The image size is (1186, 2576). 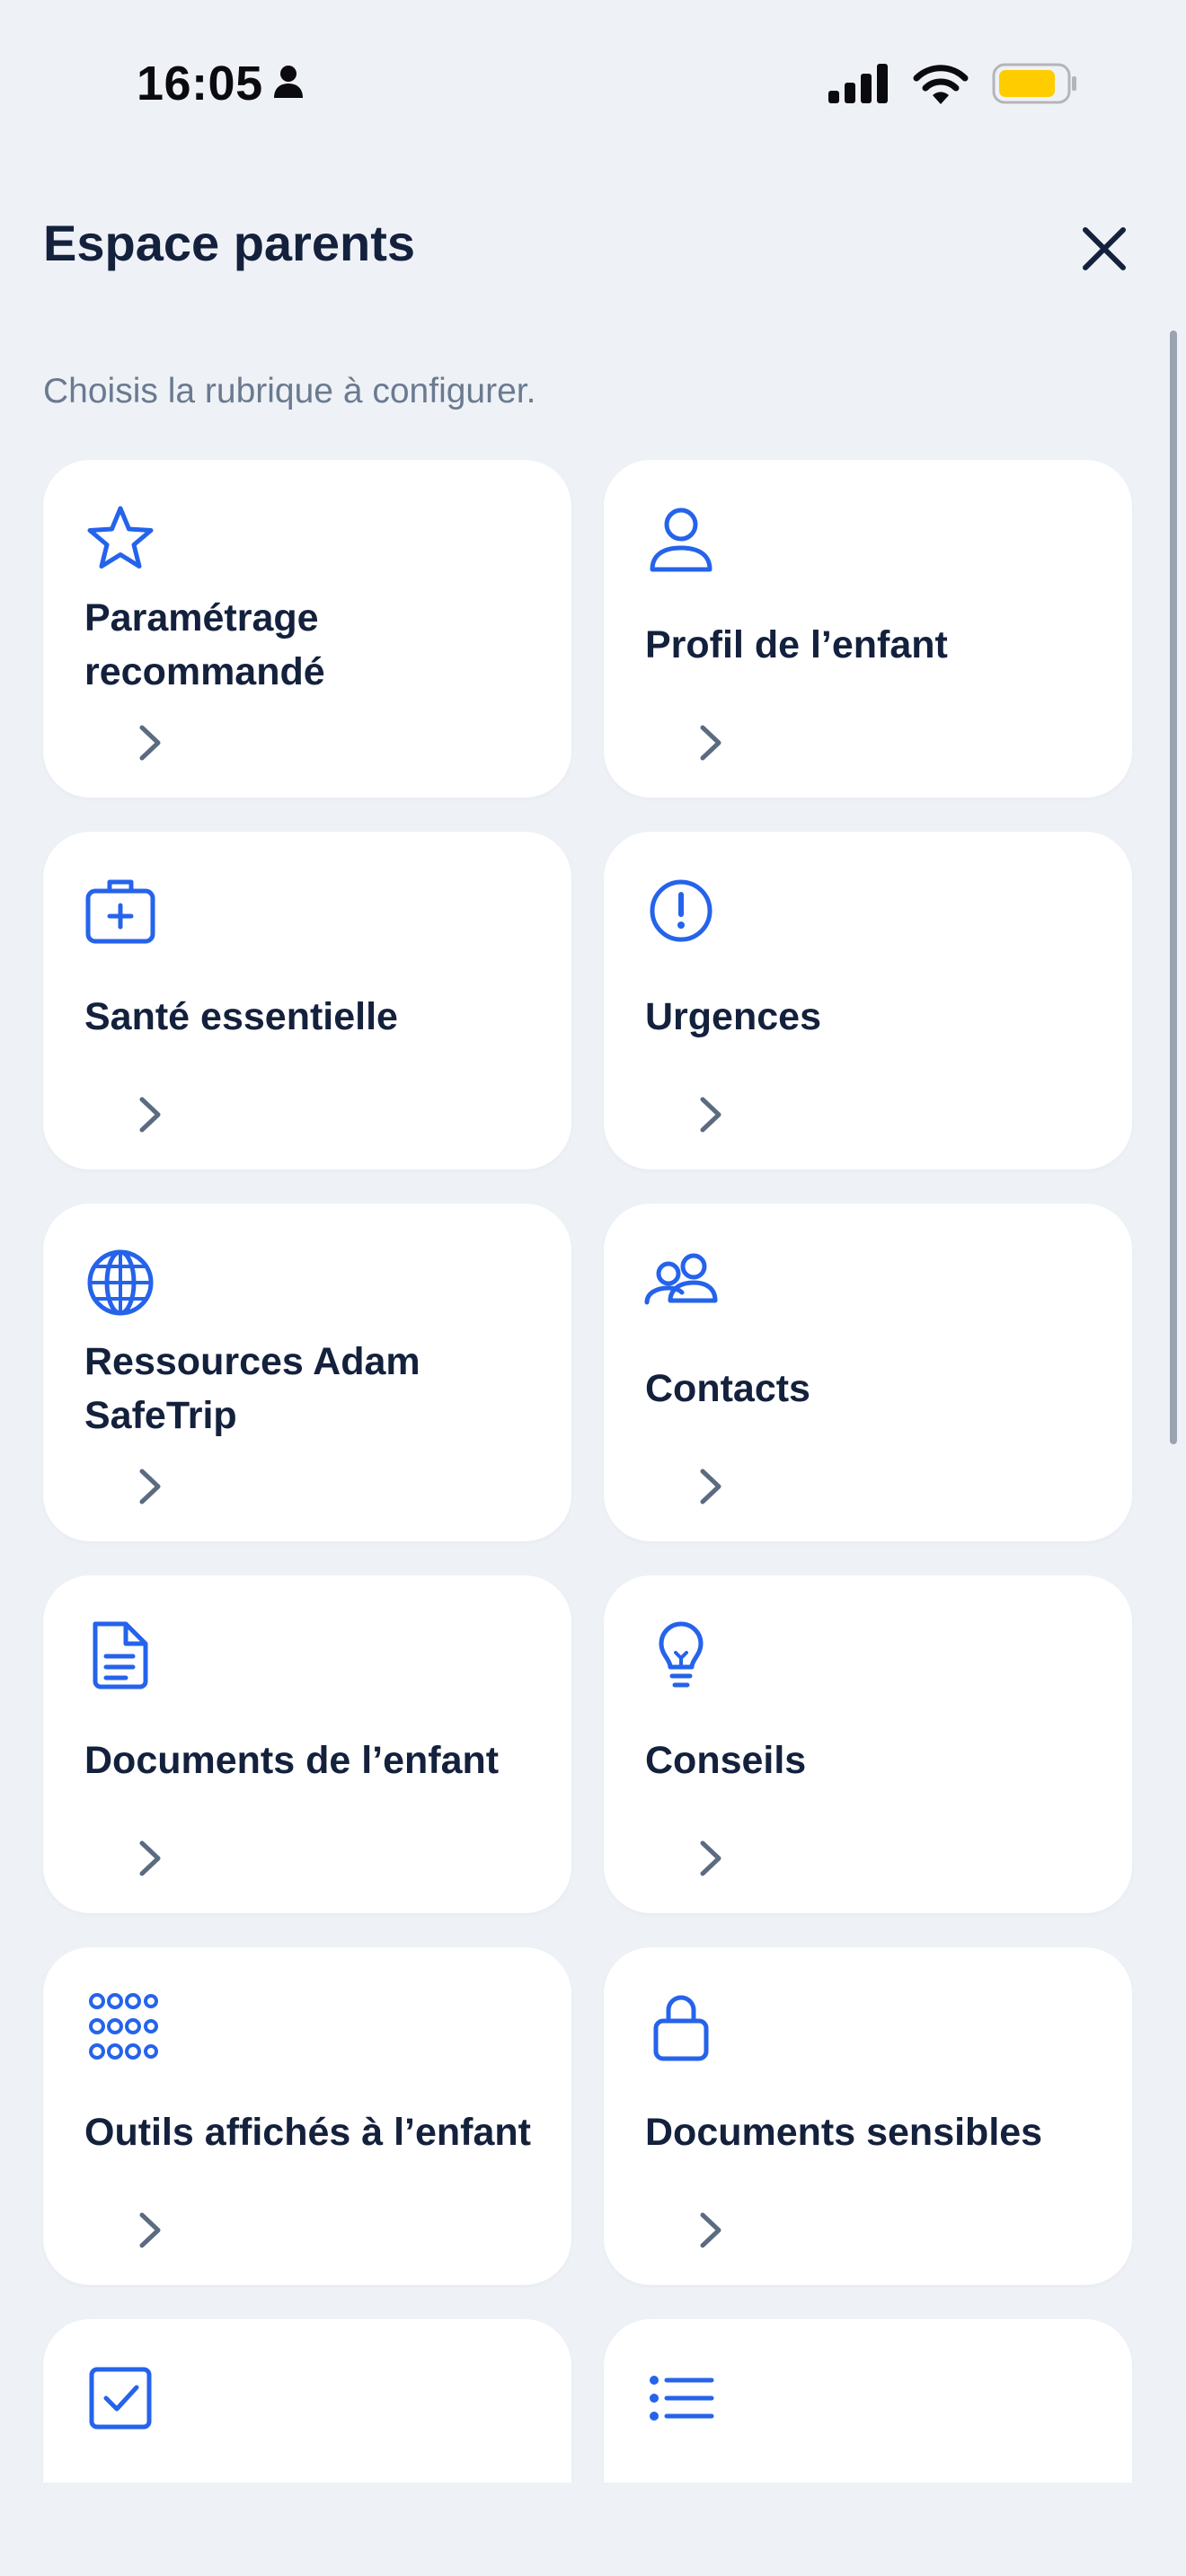 I want to click on card-label: Contacts, so click(x=727, y=1388).